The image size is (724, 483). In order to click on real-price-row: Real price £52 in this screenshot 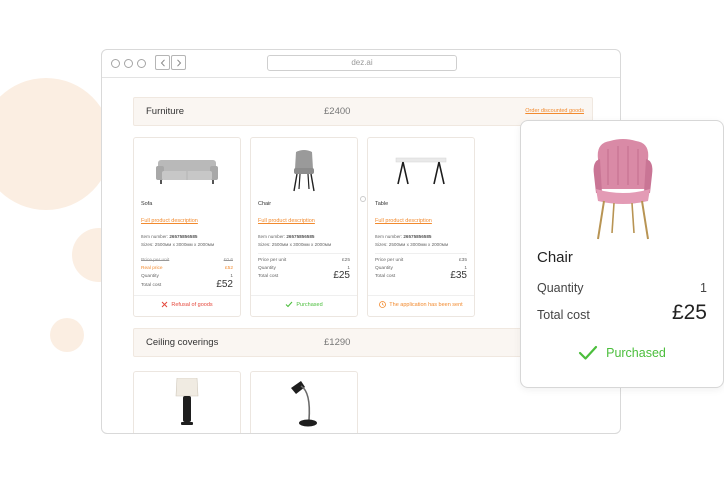, I will do `click(187, 268)`.